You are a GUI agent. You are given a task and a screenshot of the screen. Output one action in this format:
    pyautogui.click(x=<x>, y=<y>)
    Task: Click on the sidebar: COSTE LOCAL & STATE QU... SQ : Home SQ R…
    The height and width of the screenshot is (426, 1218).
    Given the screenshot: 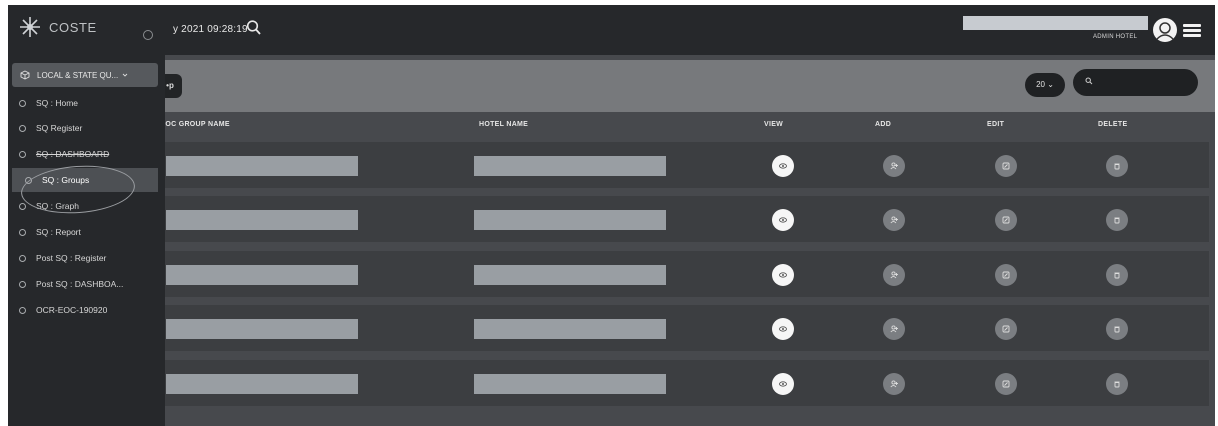 What is the action you would take?
    pyautogui.click(x=86, y=215)
    